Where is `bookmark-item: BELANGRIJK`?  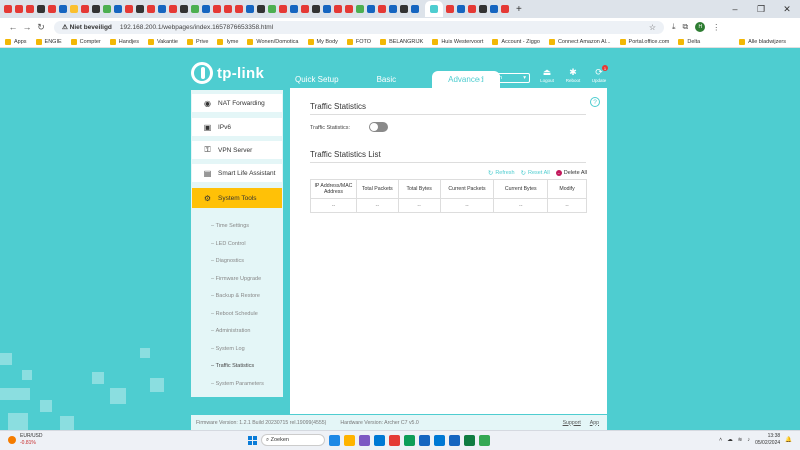 bookmark-item: BELANGRIJK is located at coordinates (401, 41).